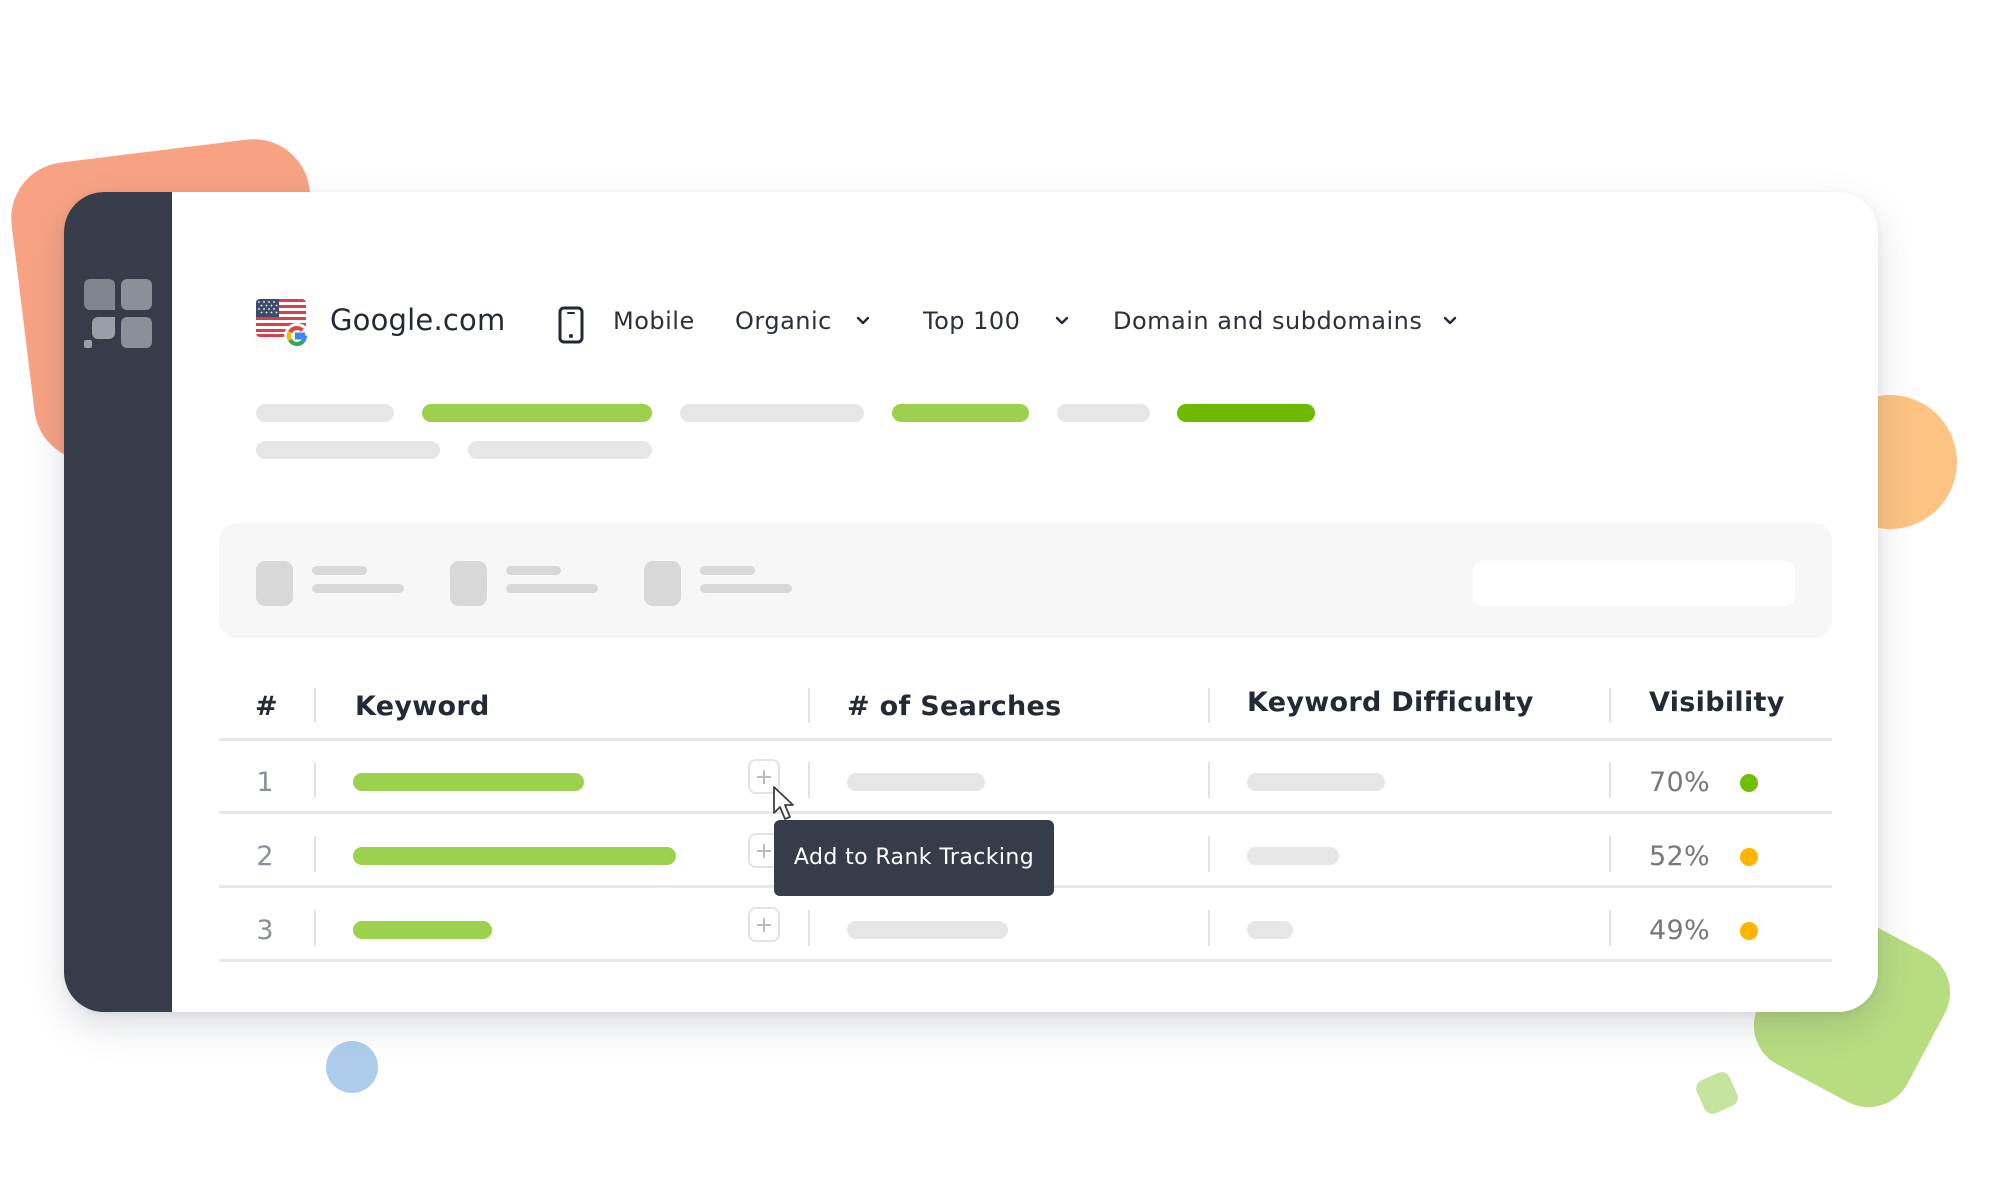 This screenshot has width=2000, height=1204. I want to click on us-flag-google-icon, so click(283, 324).